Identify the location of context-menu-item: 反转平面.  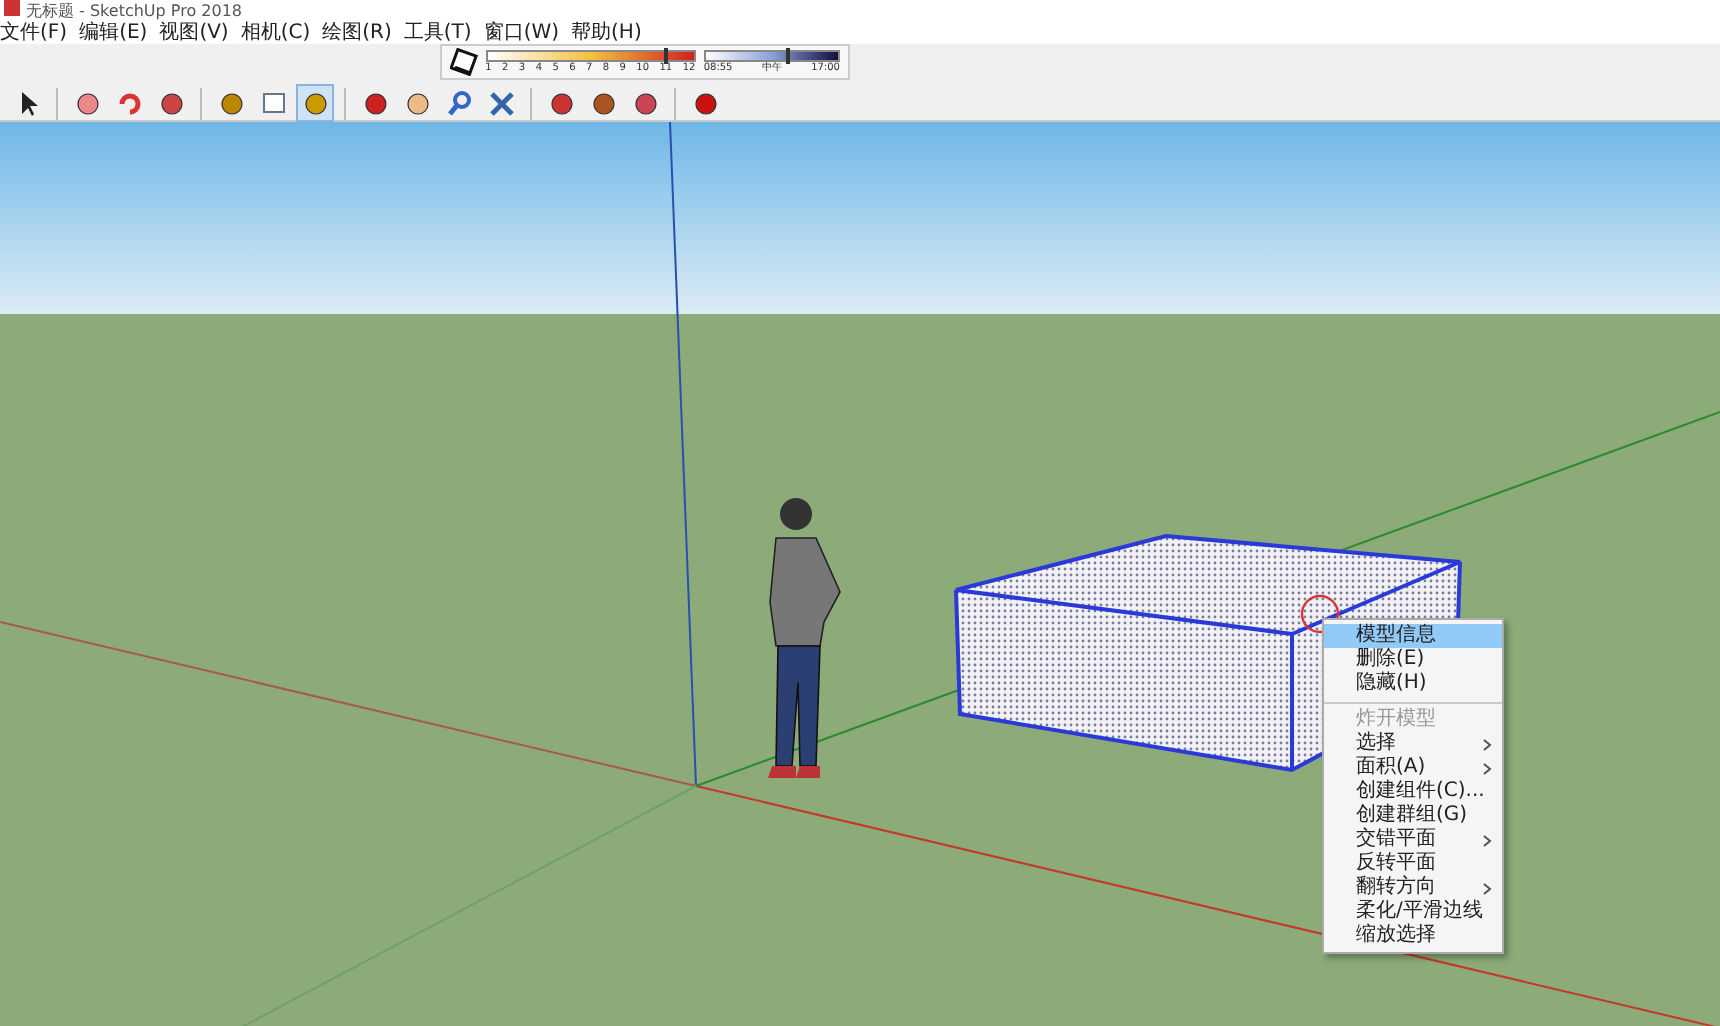
(1413, 864).